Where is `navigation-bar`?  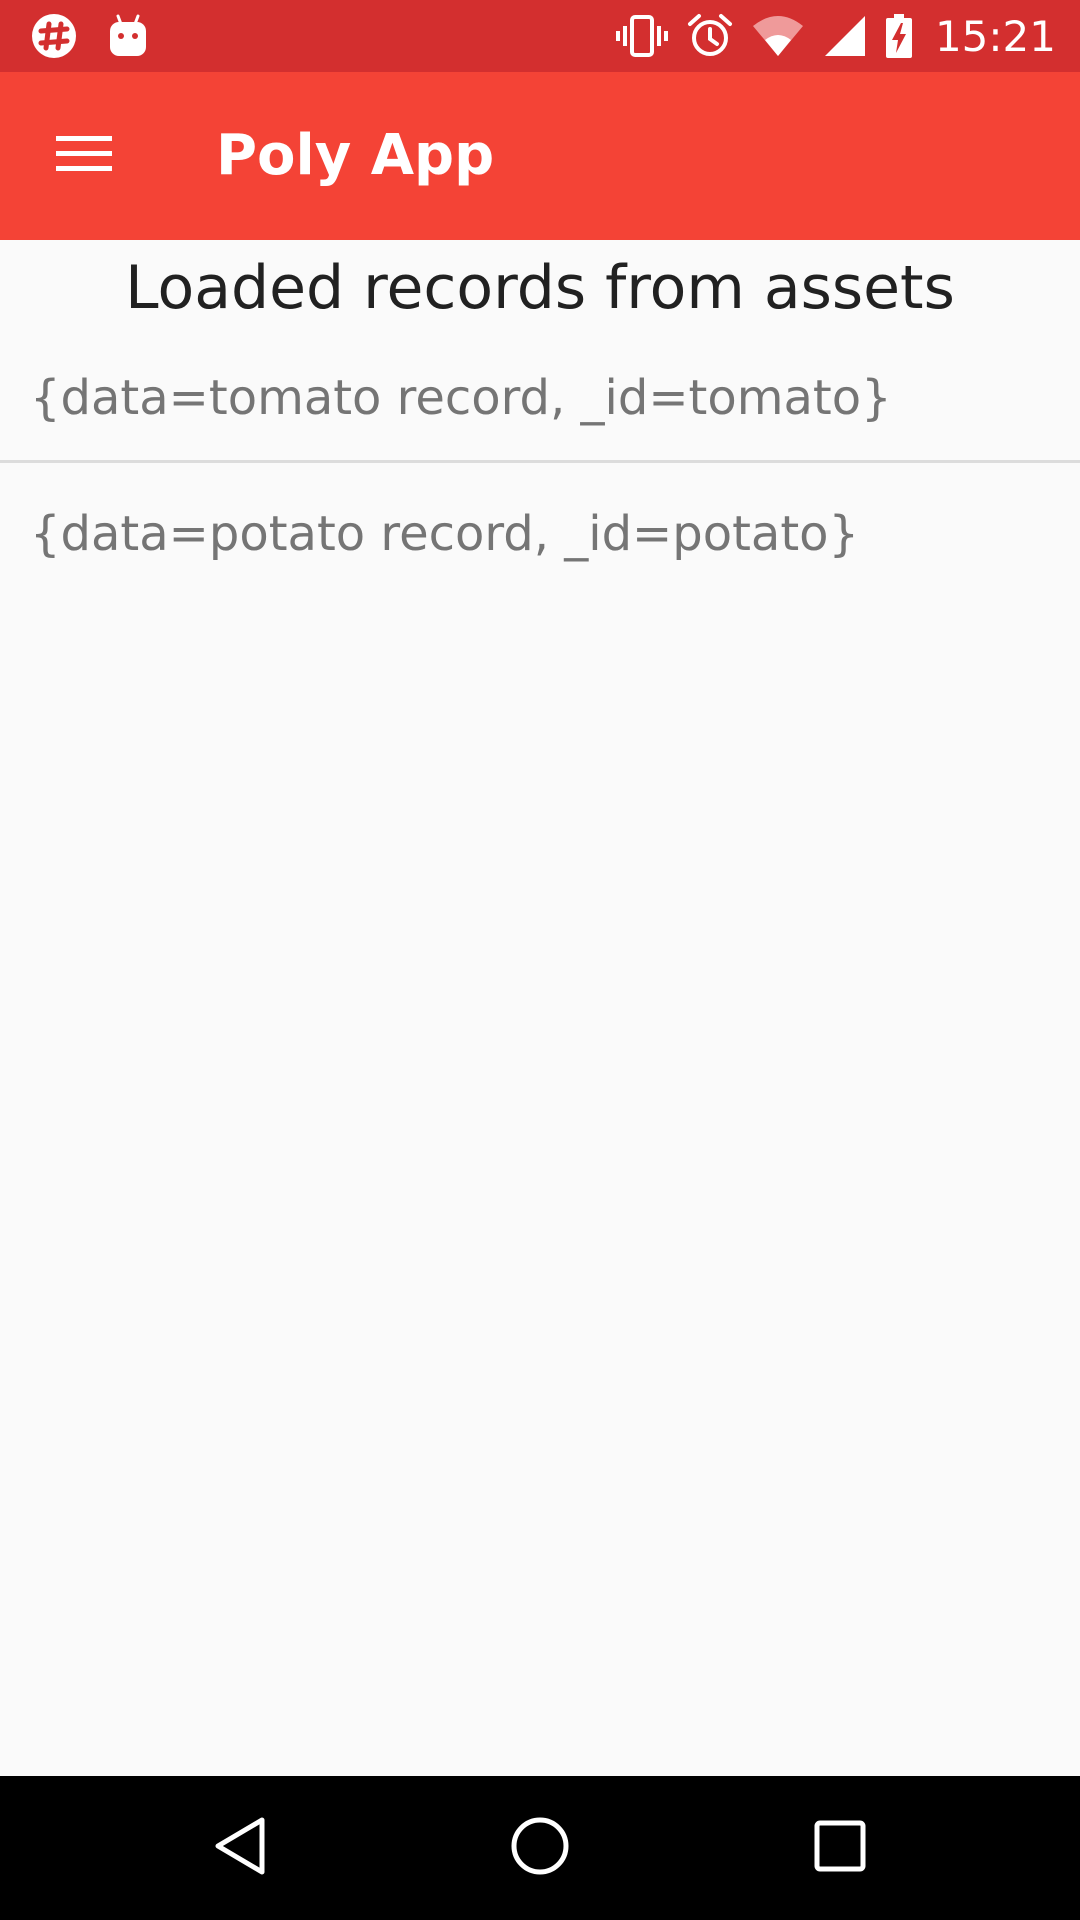
navigation-bar is located at coordinates (540, 1848).